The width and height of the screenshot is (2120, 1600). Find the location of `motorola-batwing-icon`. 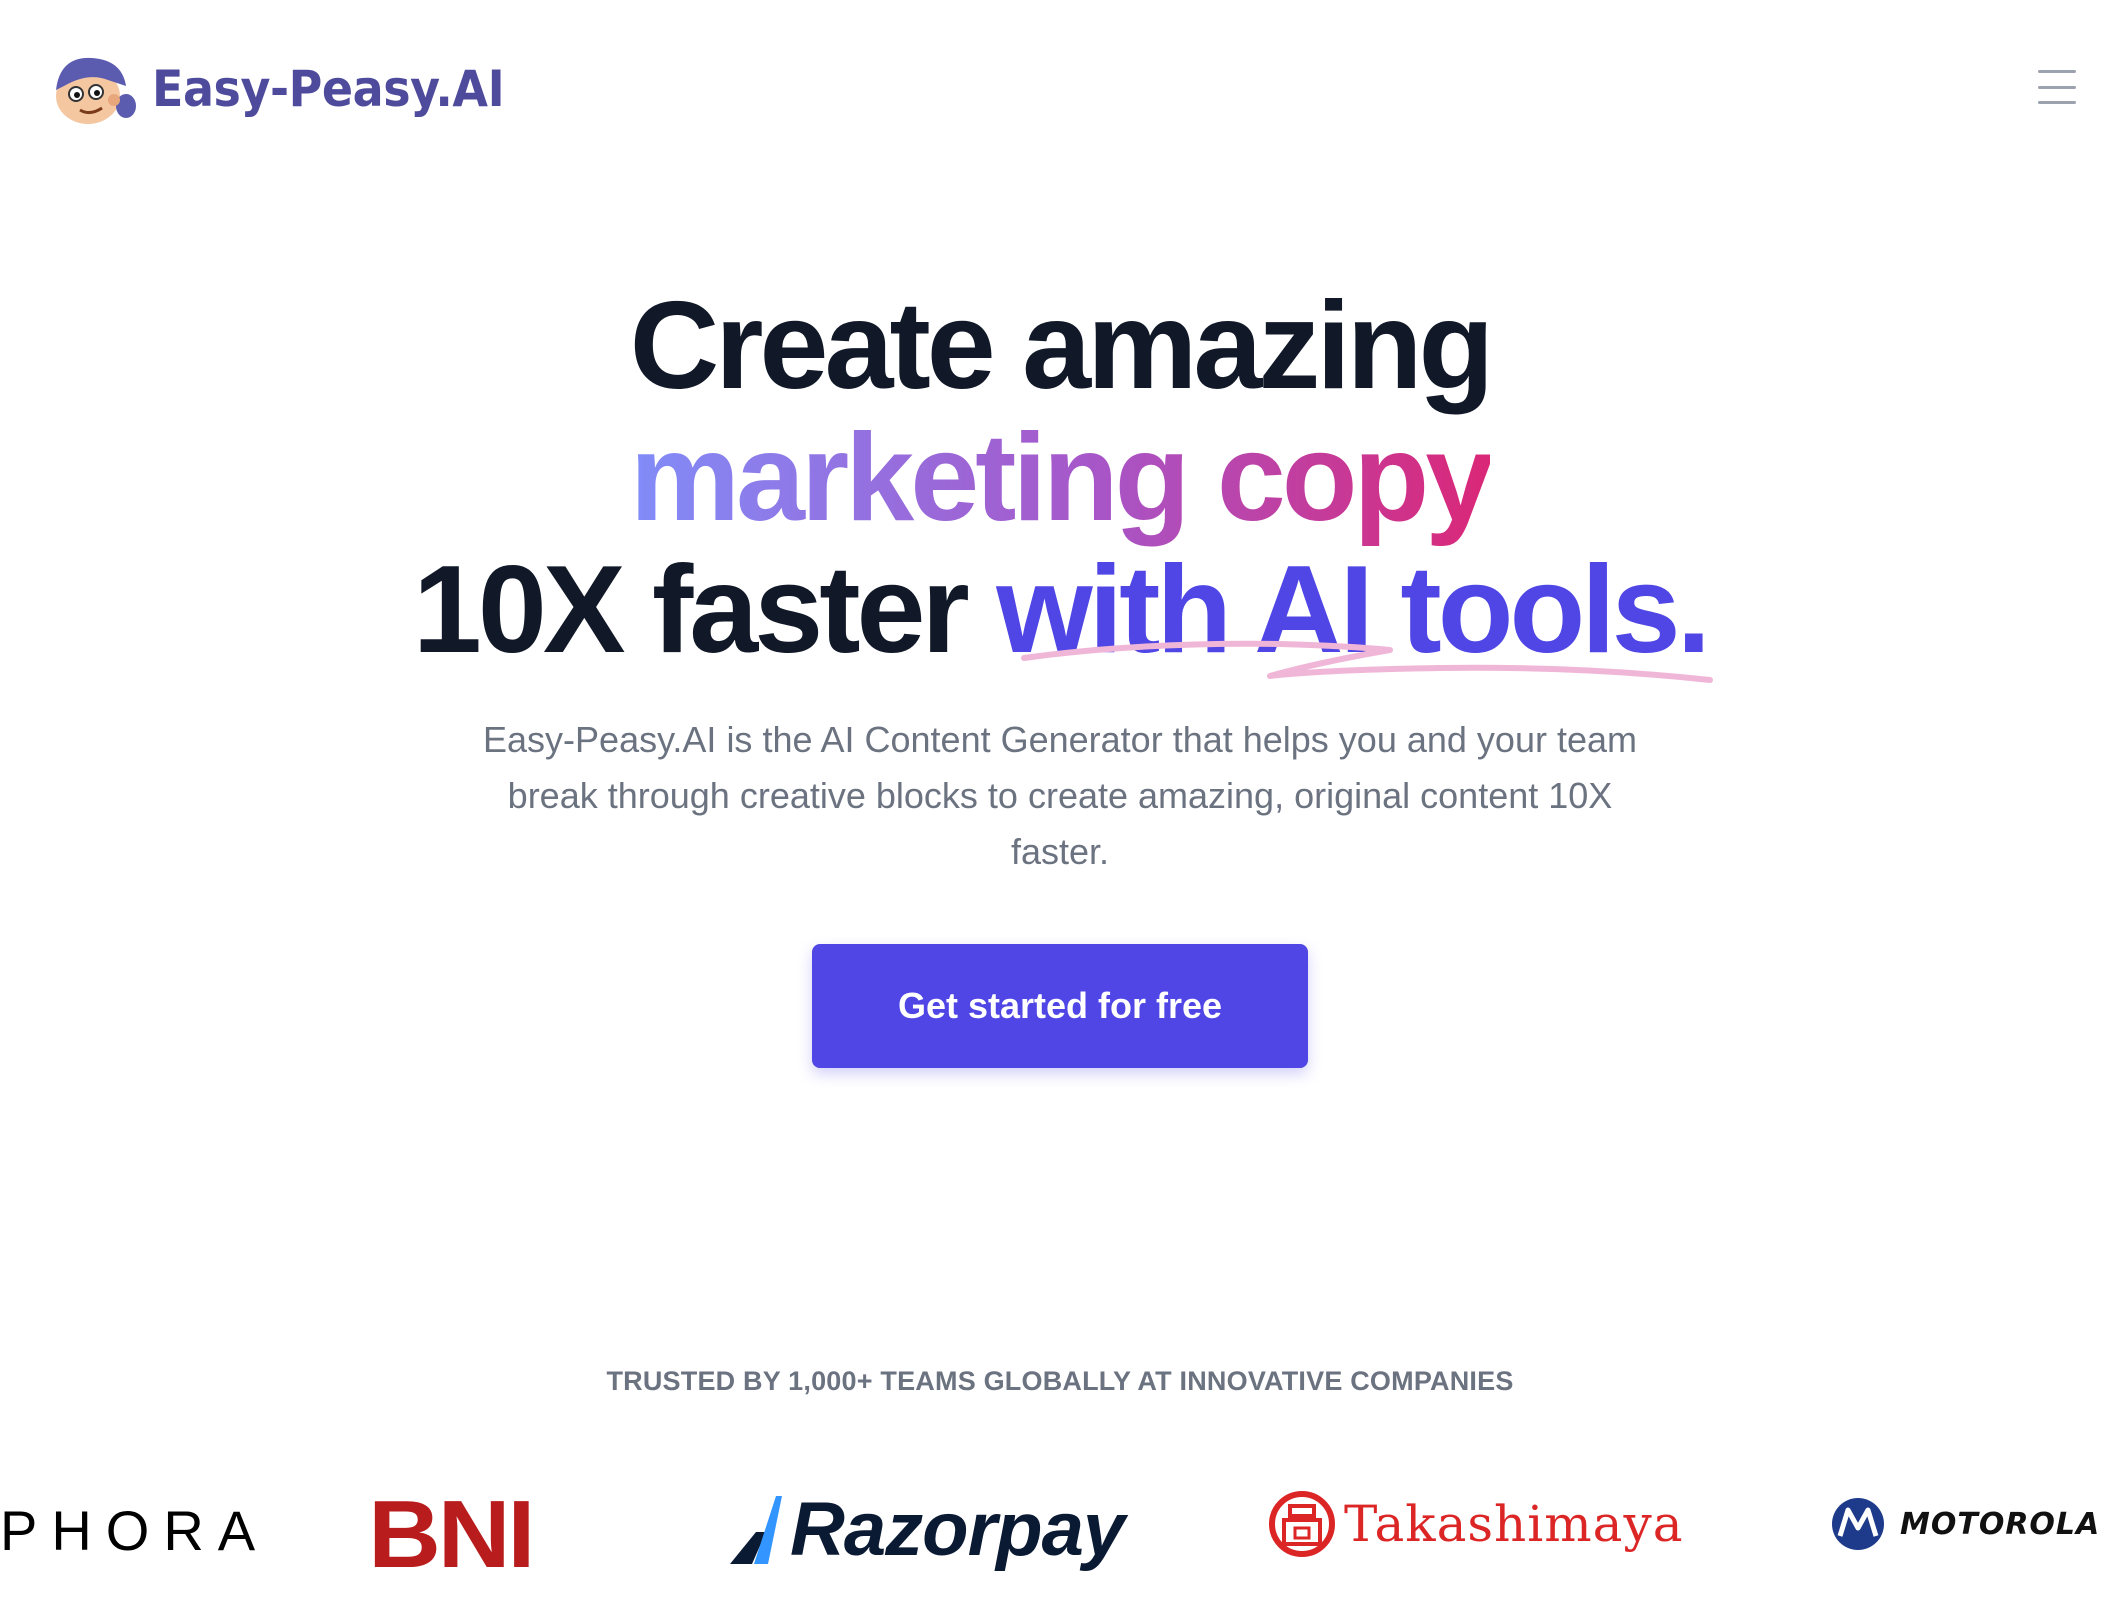

motorola-batwing-icon is located at coordinates (1858, 1524).